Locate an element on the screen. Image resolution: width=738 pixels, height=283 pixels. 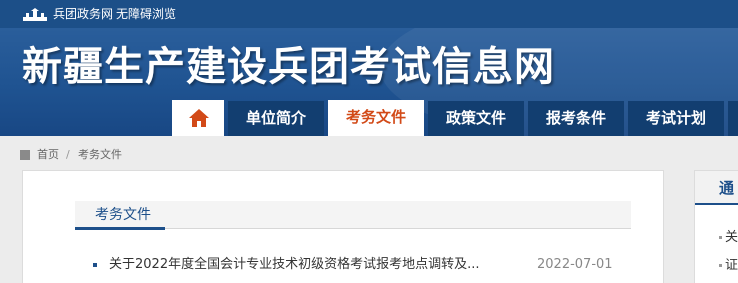
top-bar: 兵团政务网 无障碍浏览 is located at coordinates (369, 14).